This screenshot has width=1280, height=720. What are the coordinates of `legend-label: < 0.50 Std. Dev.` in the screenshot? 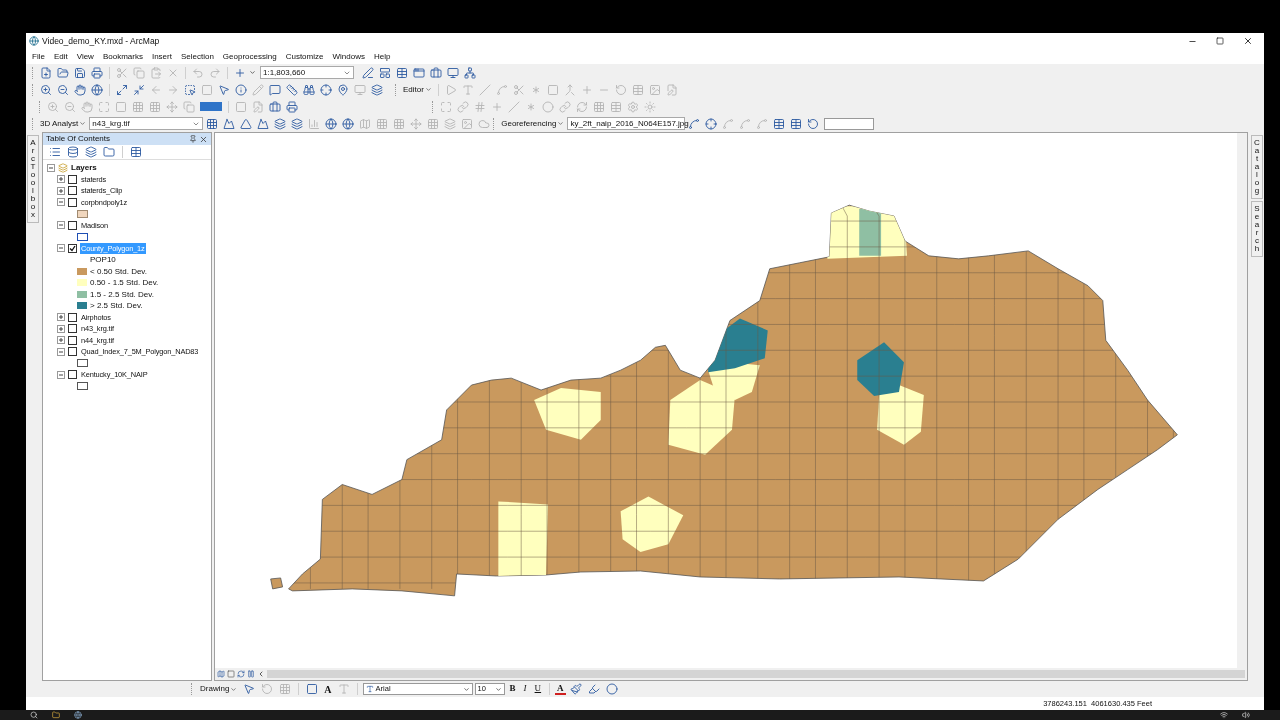 It's located at (118, 271).